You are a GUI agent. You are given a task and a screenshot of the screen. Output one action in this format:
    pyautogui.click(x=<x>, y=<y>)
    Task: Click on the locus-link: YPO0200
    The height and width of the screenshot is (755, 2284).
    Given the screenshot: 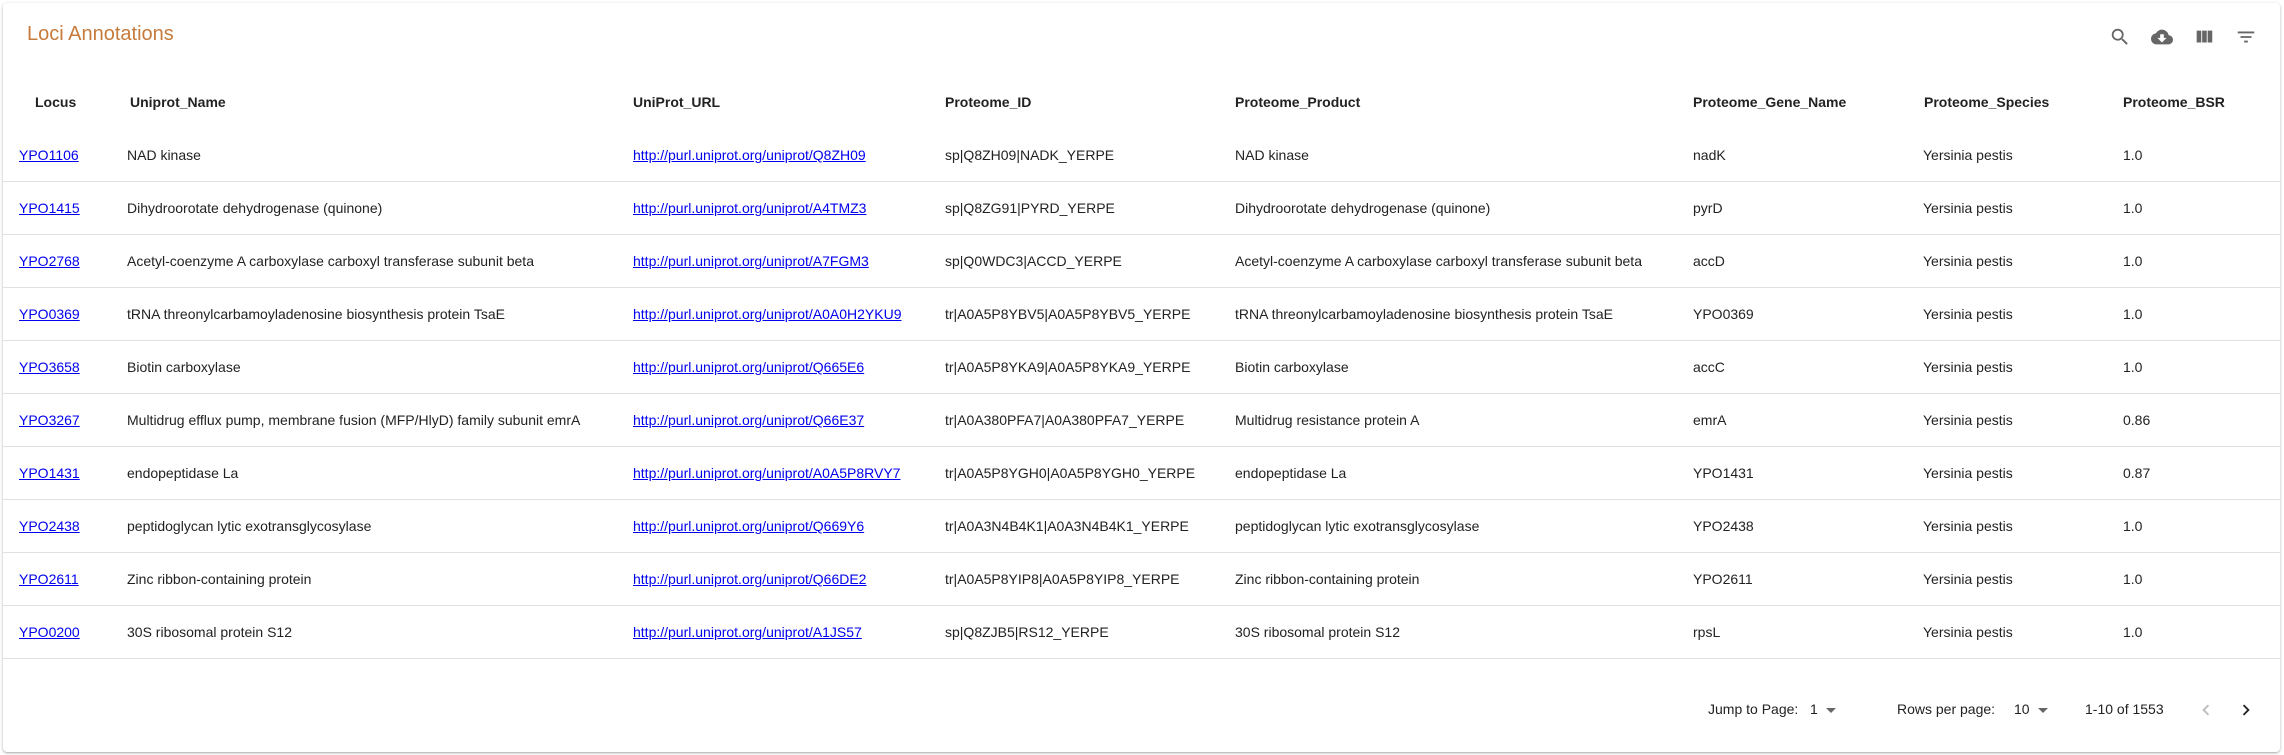 What is the action you would take?
    pyautogui.click(x=49, y=632)
    